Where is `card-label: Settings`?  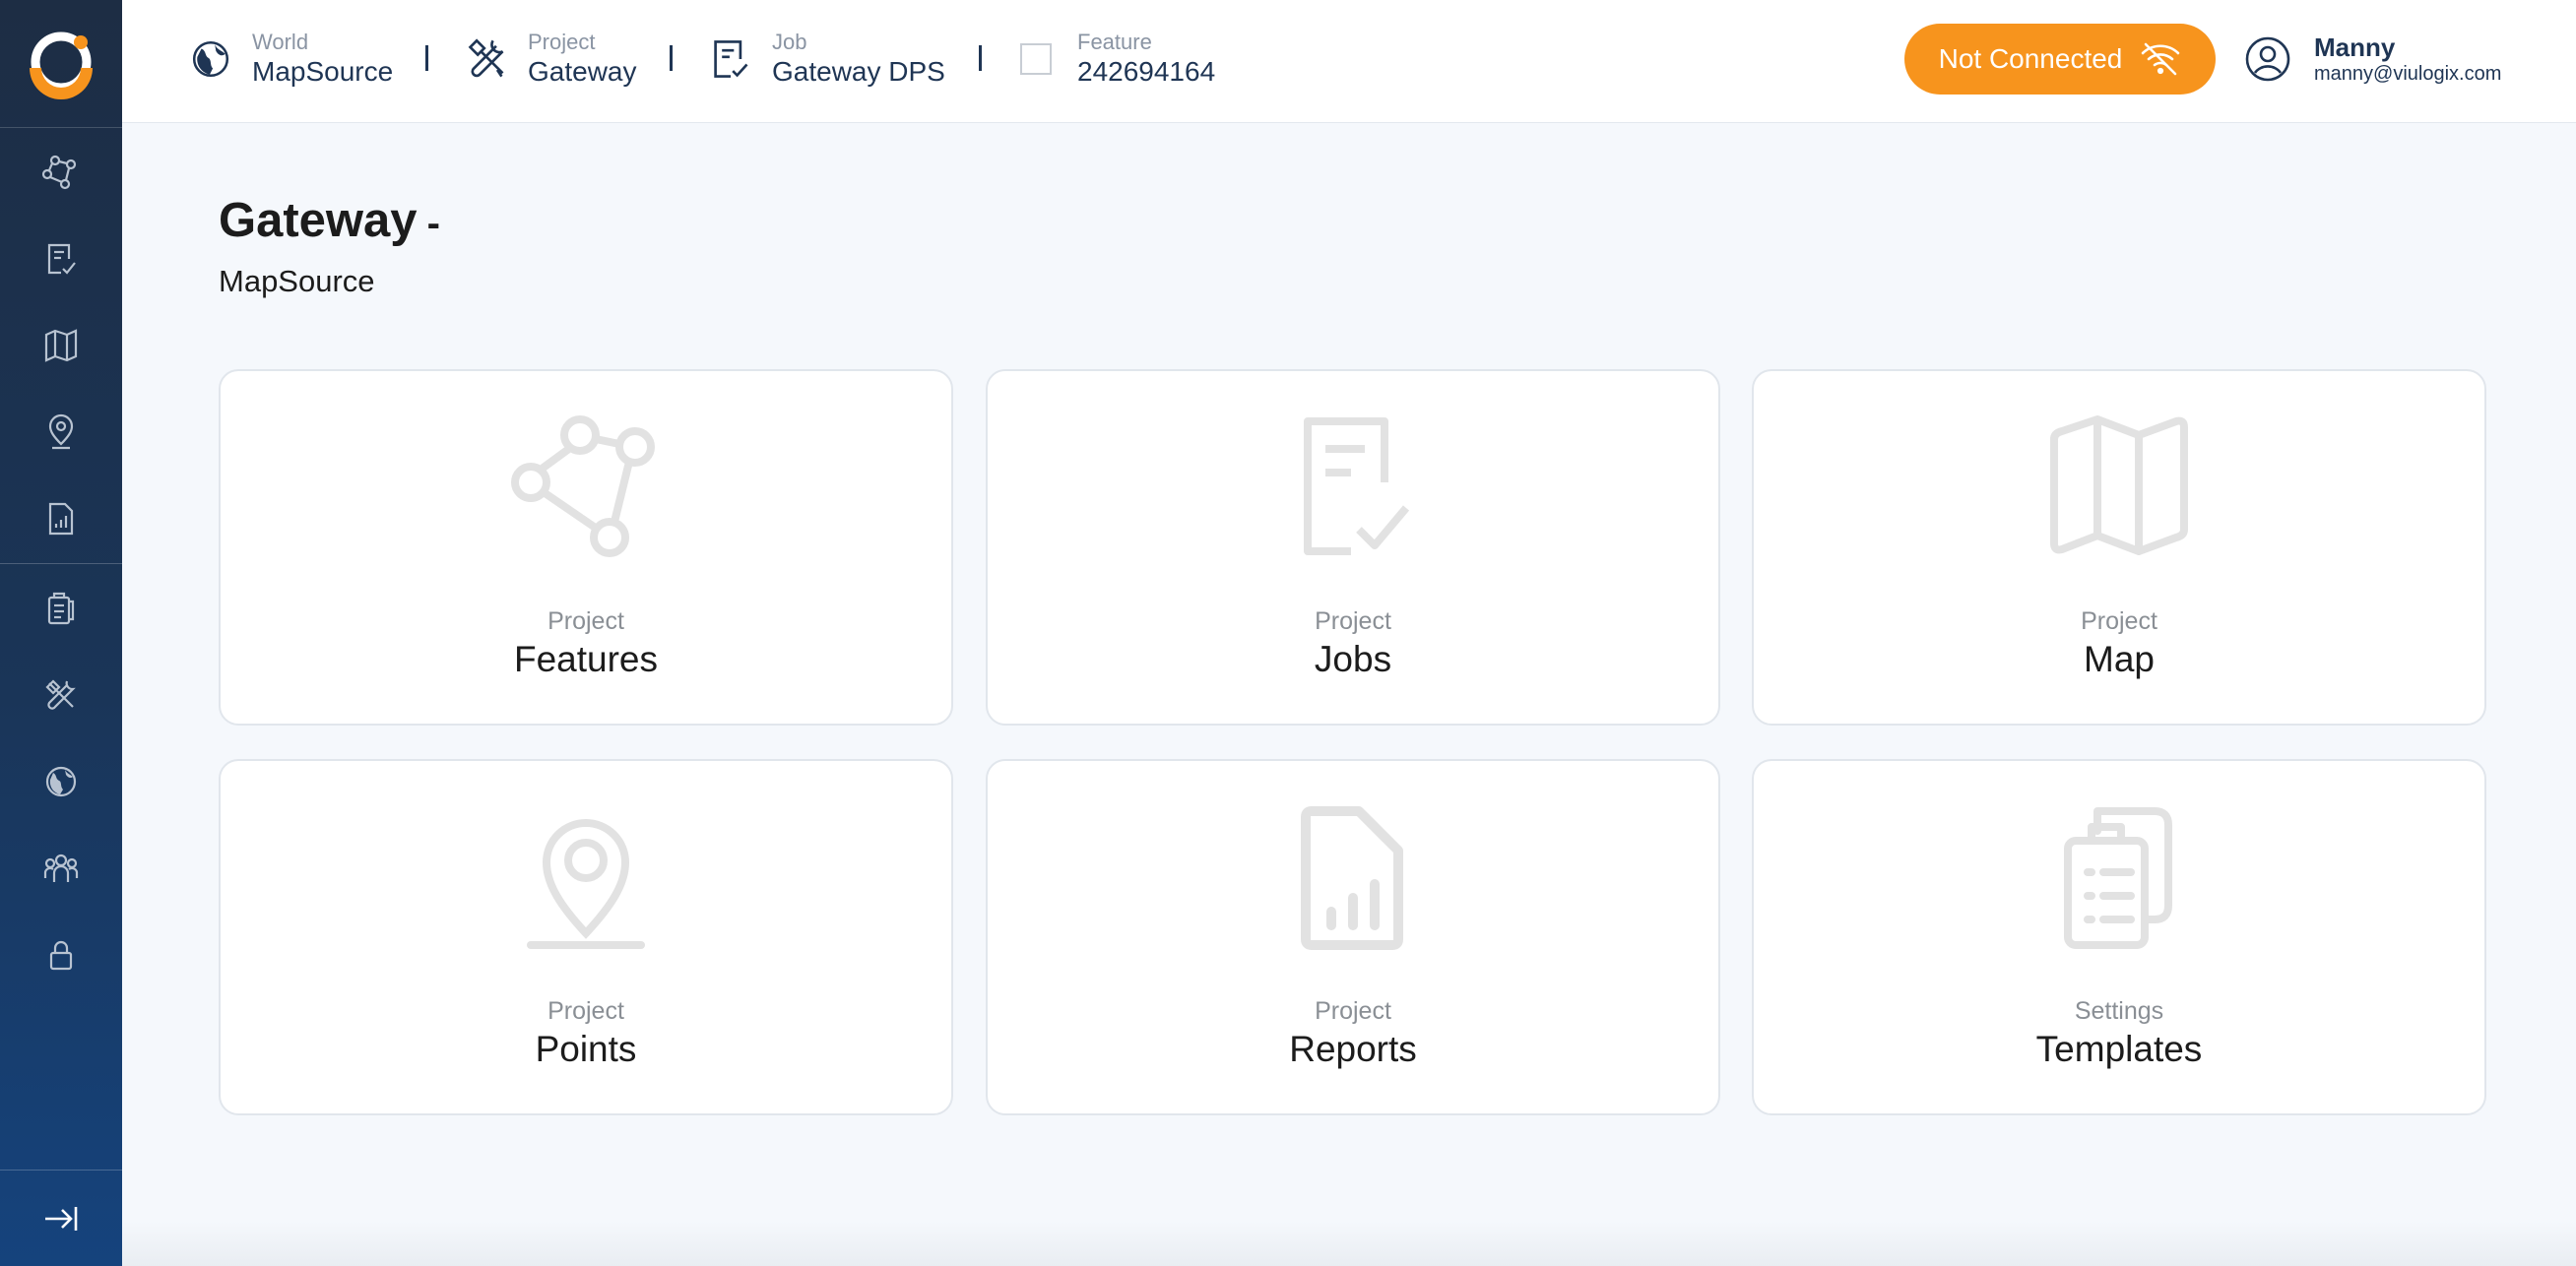 card-label: Settings is located at coordinates (2119, 1011).